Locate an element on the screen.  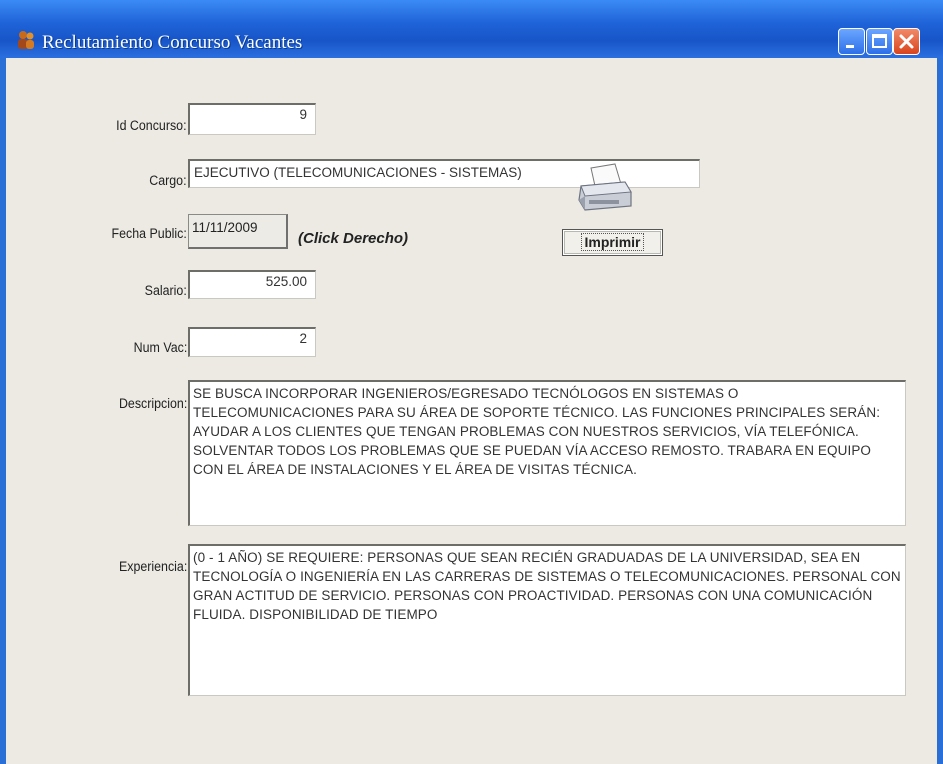
salario-label: Salario: is located at coordinates (165, 290).